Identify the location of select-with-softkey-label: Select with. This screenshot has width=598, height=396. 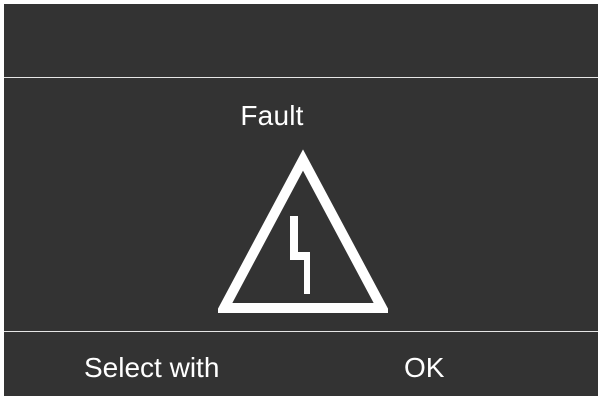
(151, 368).